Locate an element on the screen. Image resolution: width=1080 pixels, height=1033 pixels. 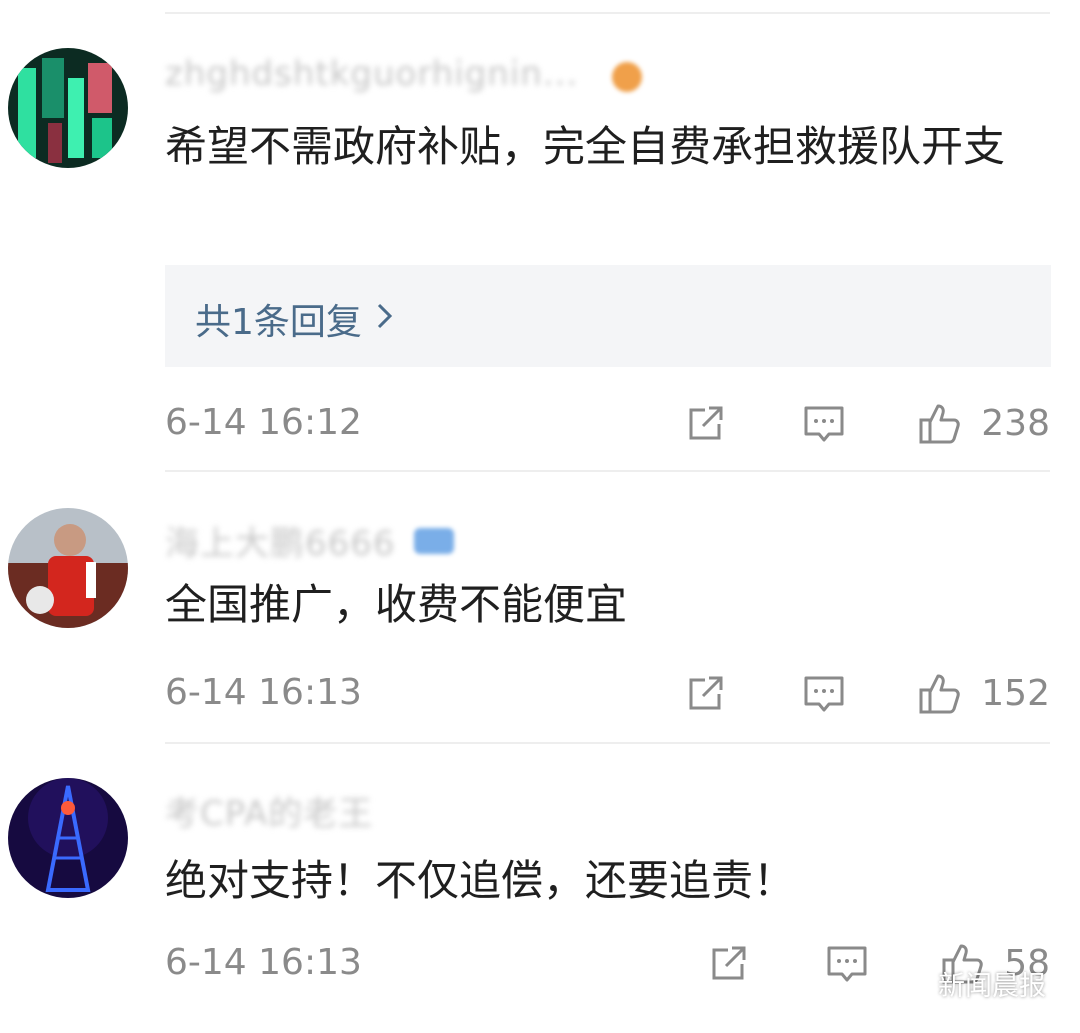
timestamp: 6-14 16:12 is located at coordinates (263, 422).